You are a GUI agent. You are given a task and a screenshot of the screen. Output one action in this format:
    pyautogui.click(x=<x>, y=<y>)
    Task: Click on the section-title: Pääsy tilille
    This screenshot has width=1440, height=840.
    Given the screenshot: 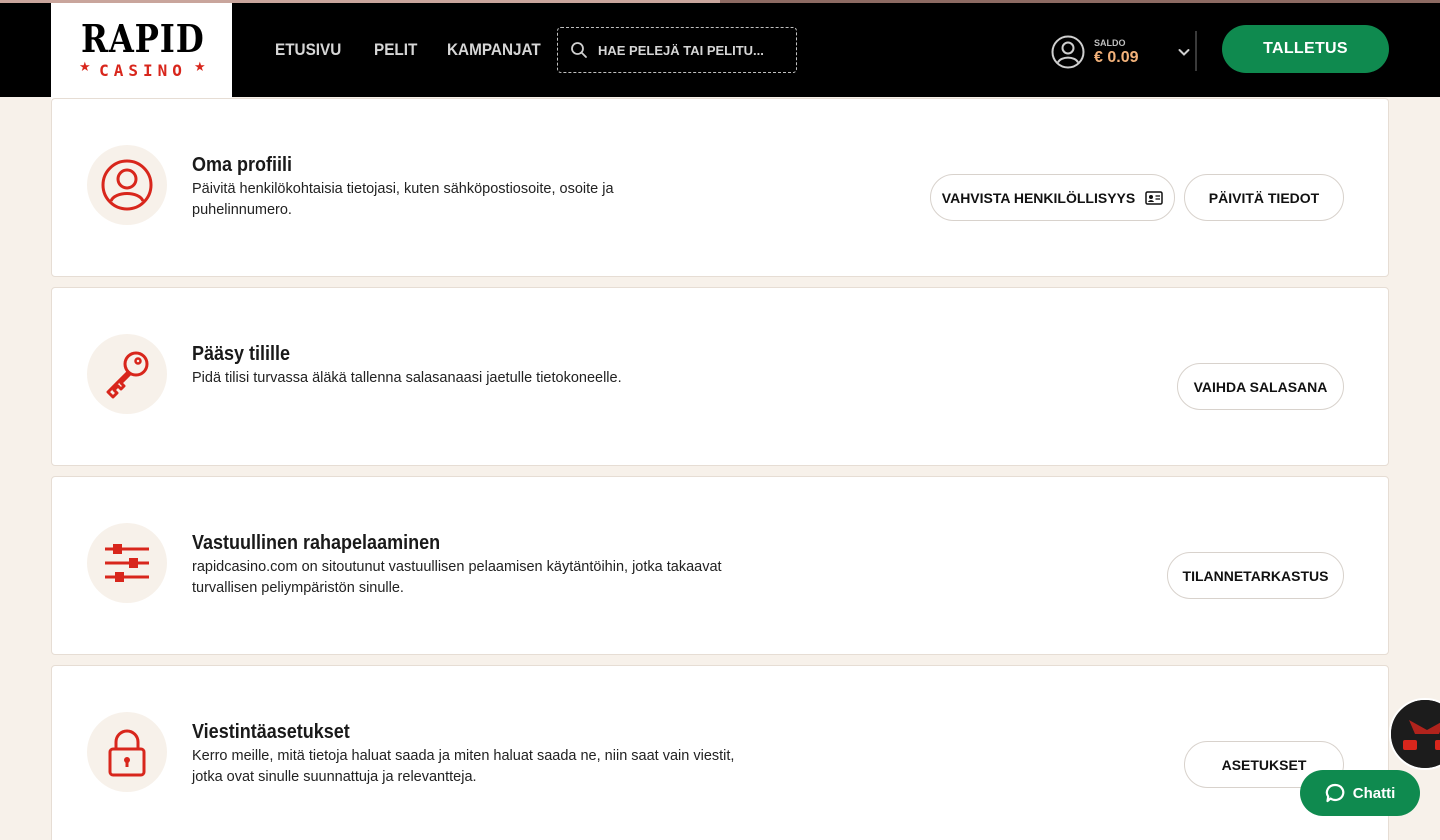 What is the action you would take?
    pyautogui.click(x=241, y=354)
    